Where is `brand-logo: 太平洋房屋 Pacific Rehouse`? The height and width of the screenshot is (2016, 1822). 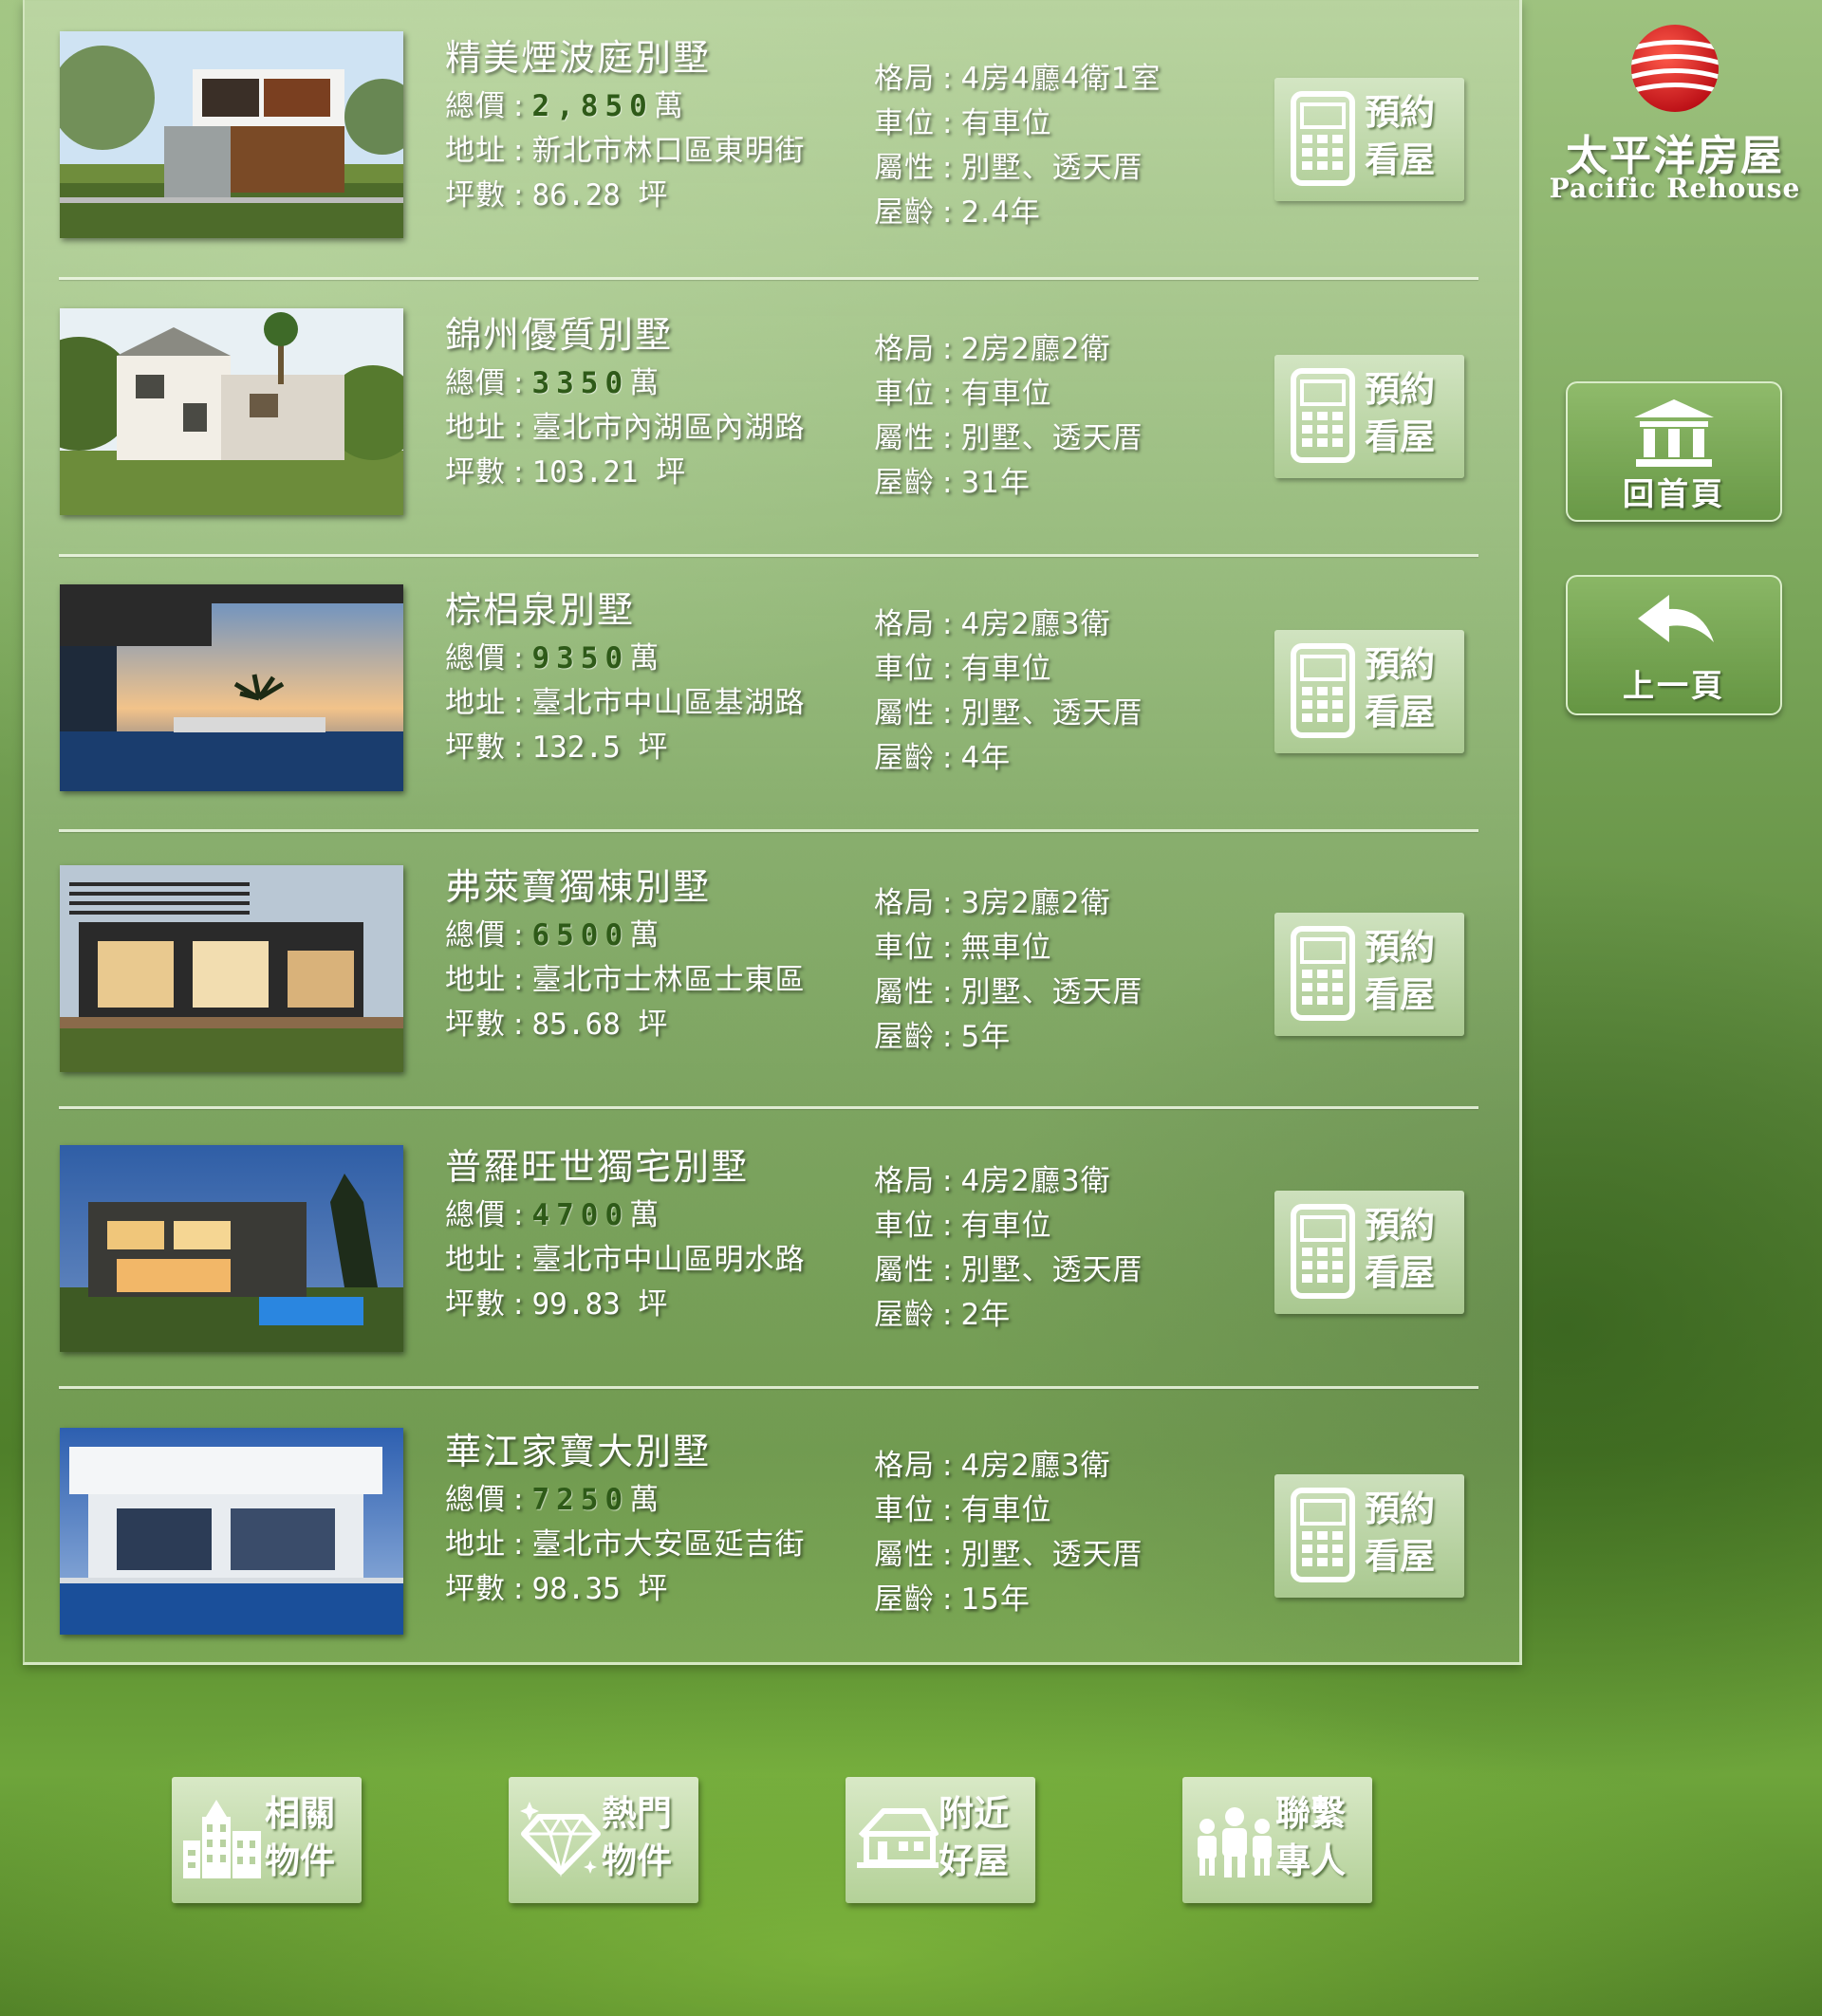 brand-logo: 太平洋房屋 Pacific Rehouse is located at coordinates (1675, 112).